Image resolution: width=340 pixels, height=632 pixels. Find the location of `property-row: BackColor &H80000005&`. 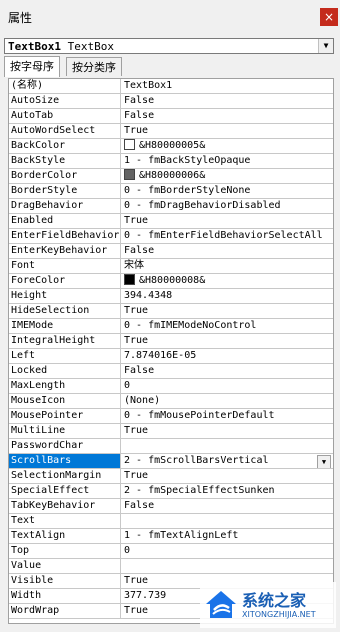

property-row: BackColor &H80000005& is located at coordinates (171, 146).